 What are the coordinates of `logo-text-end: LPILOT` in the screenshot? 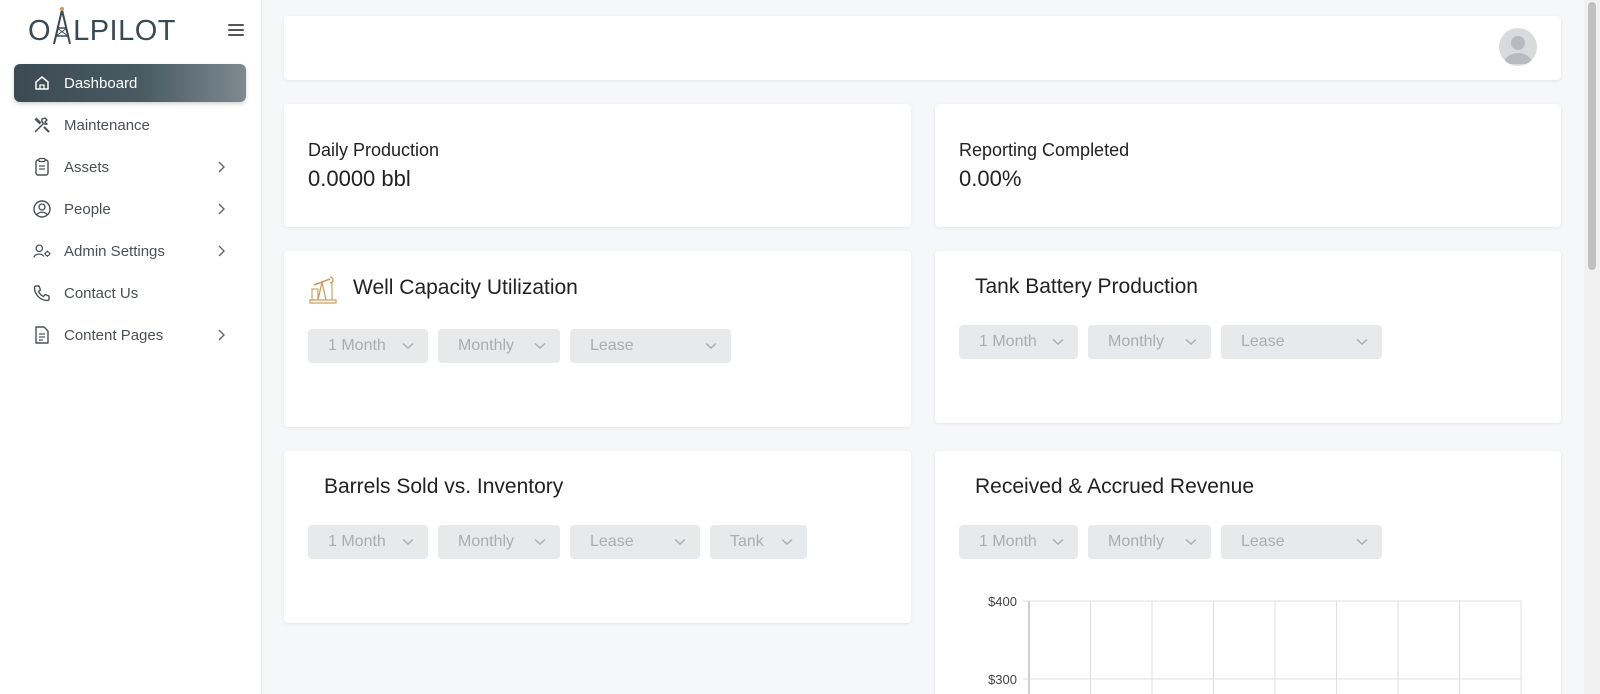 It's located at (124, 31).